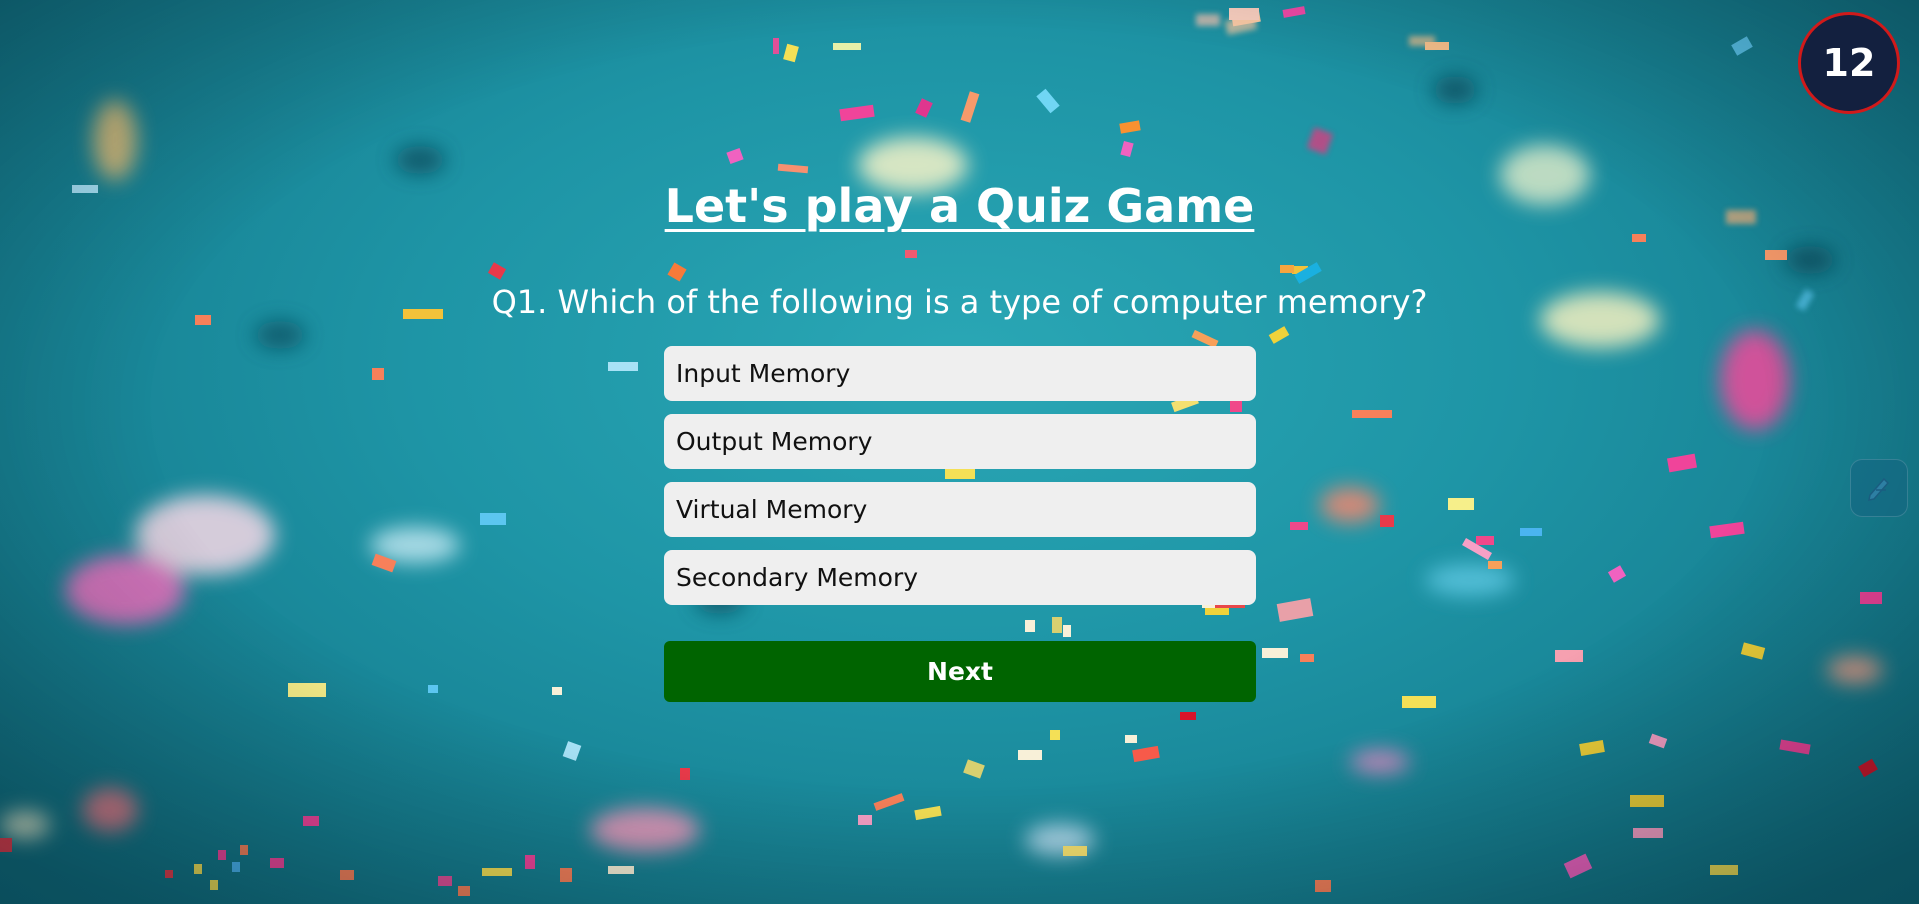 The height and width of the screenshot is (904, 1919). Describe the element at coordinates (960, 441) in the screenshot. I see `answer-option: Output Memory` at that location.